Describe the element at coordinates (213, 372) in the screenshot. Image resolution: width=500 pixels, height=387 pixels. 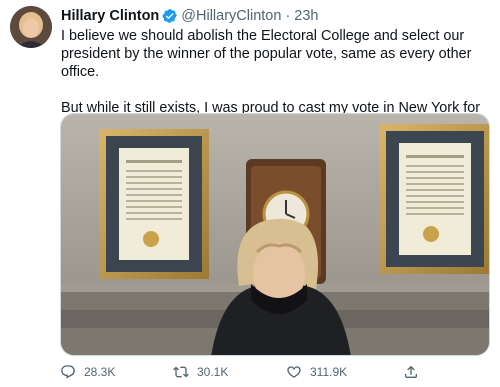
I see `retweet-count: 30.1K` at that location.